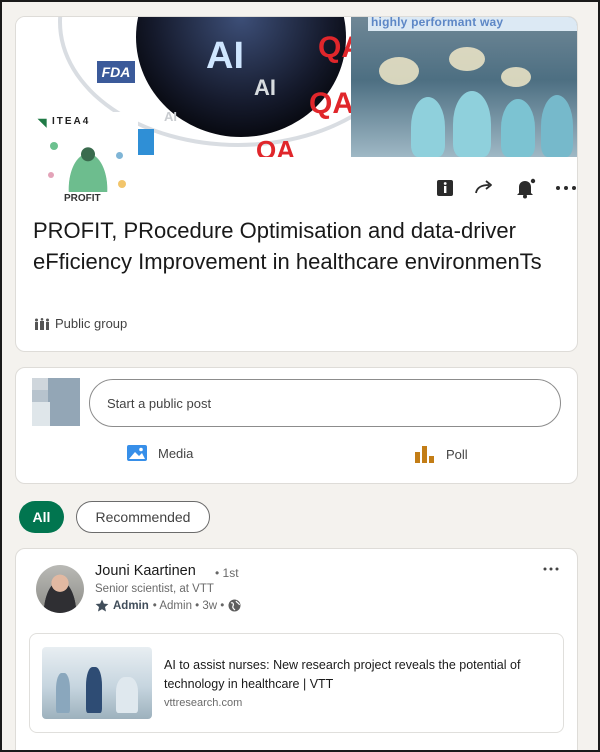  What do you see at coordinates (159, 403) in the screenshot?
I see `start-post-placeholder: Start a public post` at bounding box center [159, 403].